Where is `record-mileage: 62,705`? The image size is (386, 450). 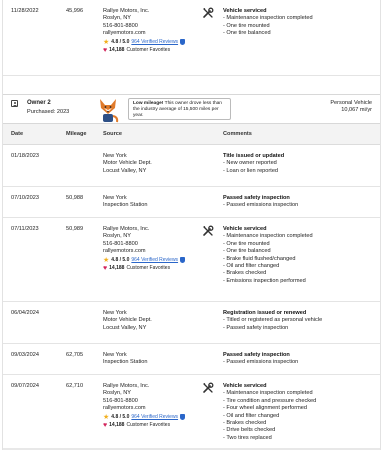 record-mileage: 62,705 is located at coordinates (75, 355).